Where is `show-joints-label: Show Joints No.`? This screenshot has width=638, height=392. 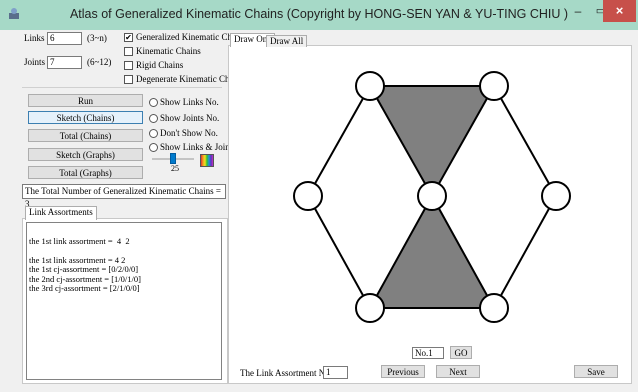 show-joints-label: Show Joints No. is located at coordinates (190, 118).